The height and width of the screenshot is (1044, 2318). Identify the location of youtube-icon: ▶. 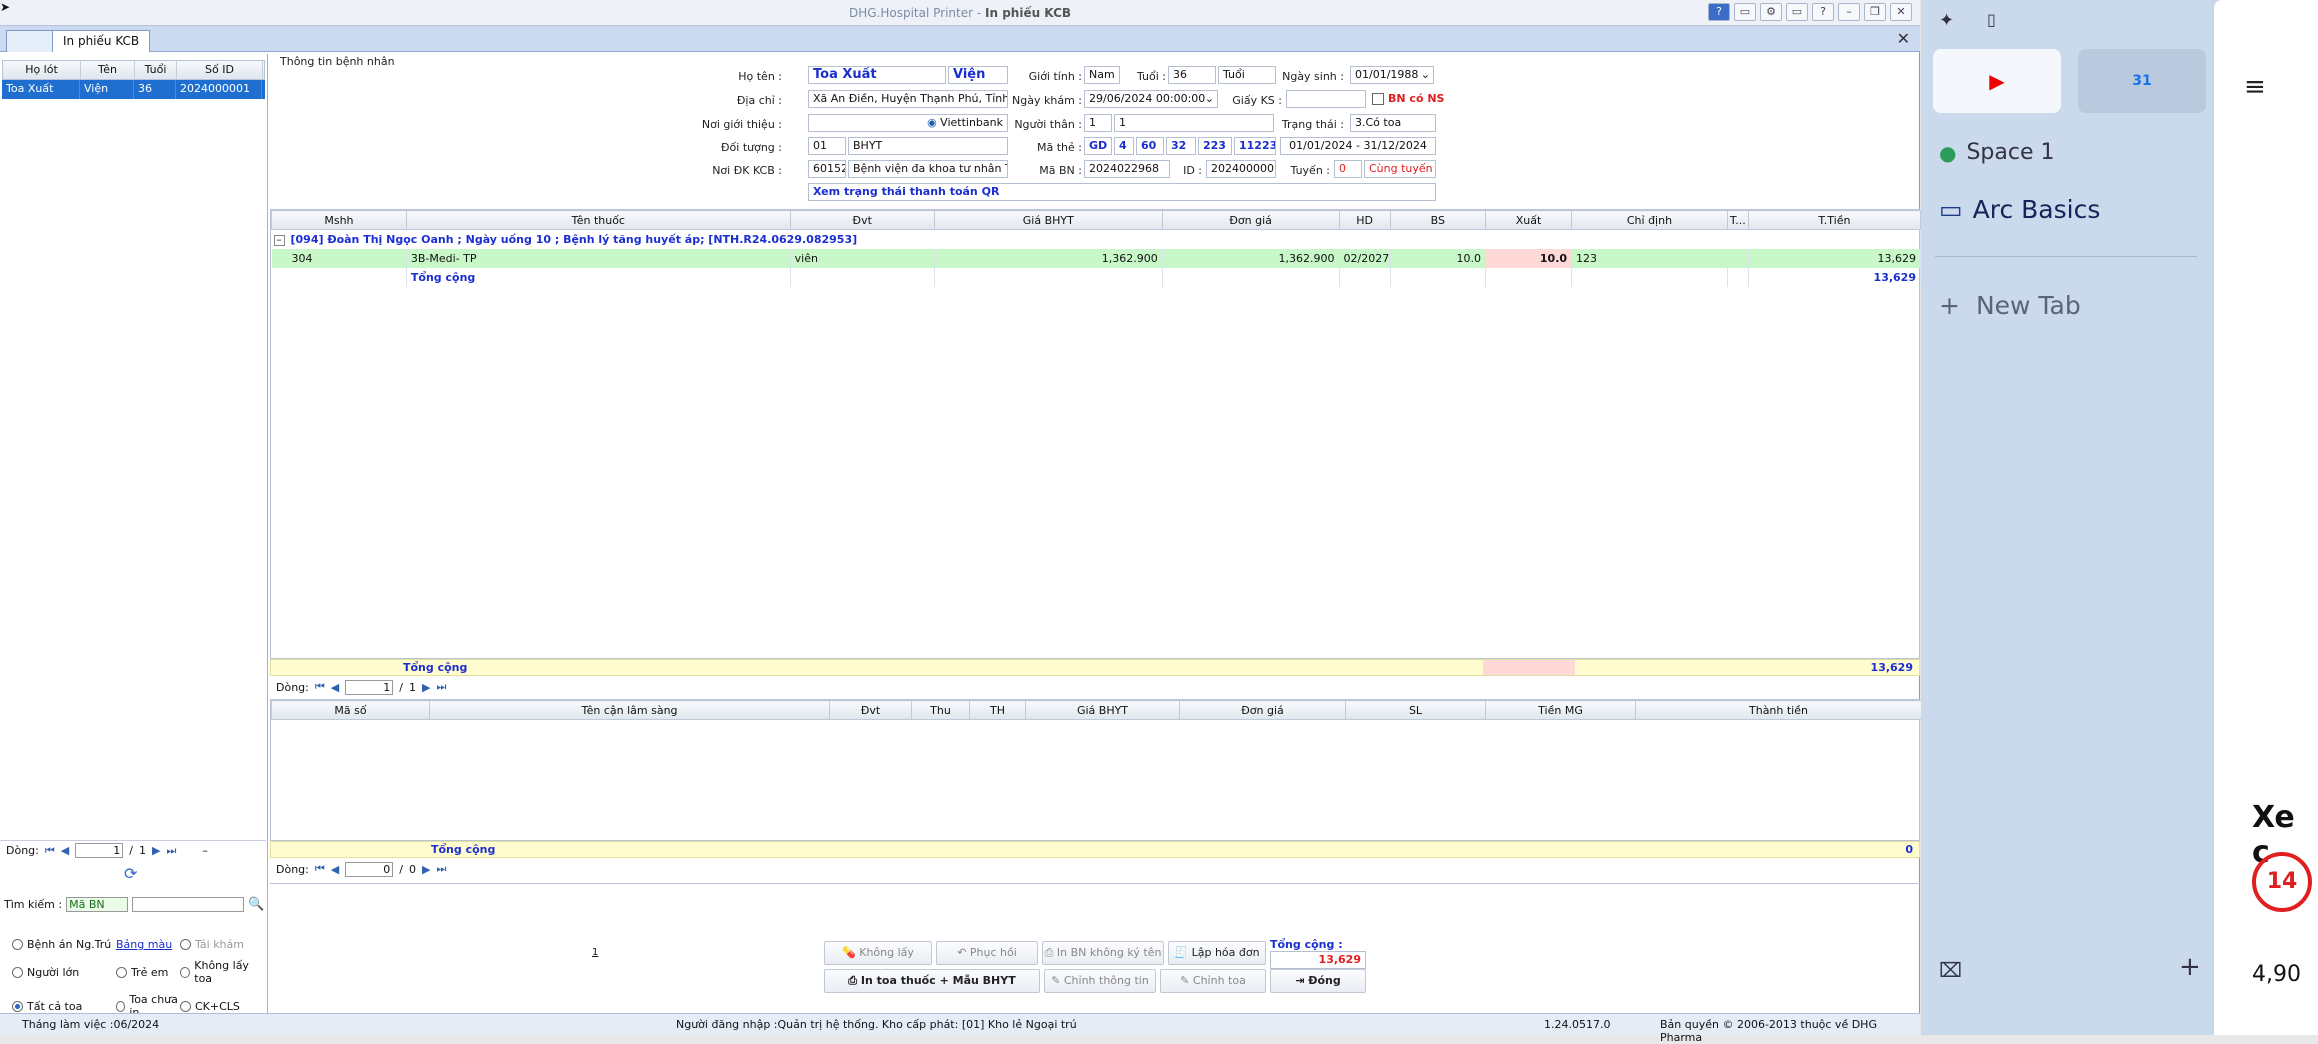
(1997, 81).